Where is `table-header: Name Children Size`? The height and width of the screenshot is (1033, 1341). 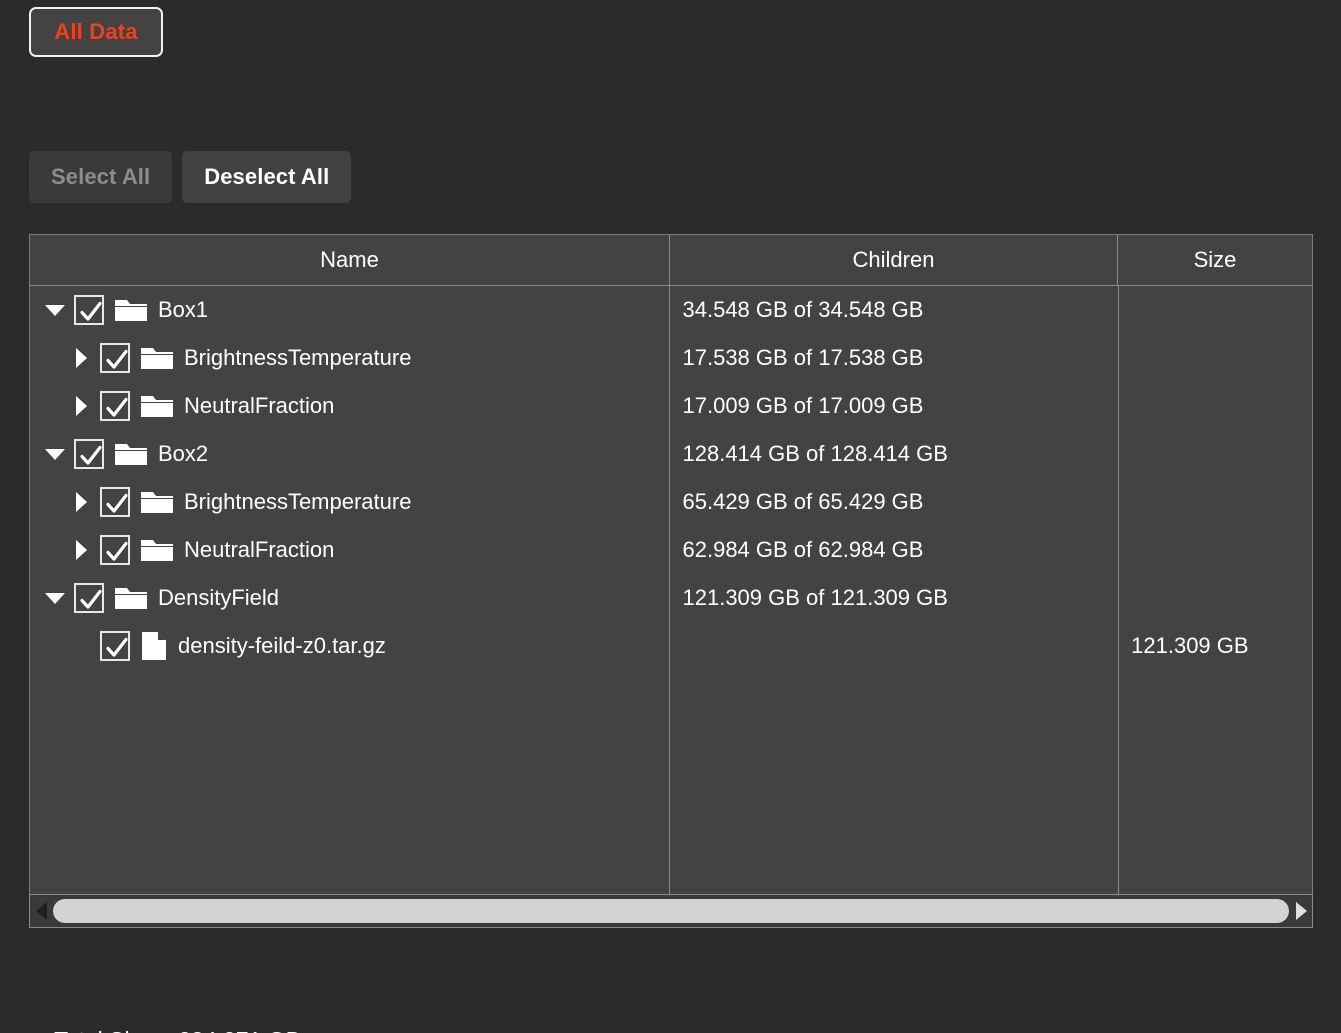
table-header: Name Children Size is located at coordinates (671, 260).